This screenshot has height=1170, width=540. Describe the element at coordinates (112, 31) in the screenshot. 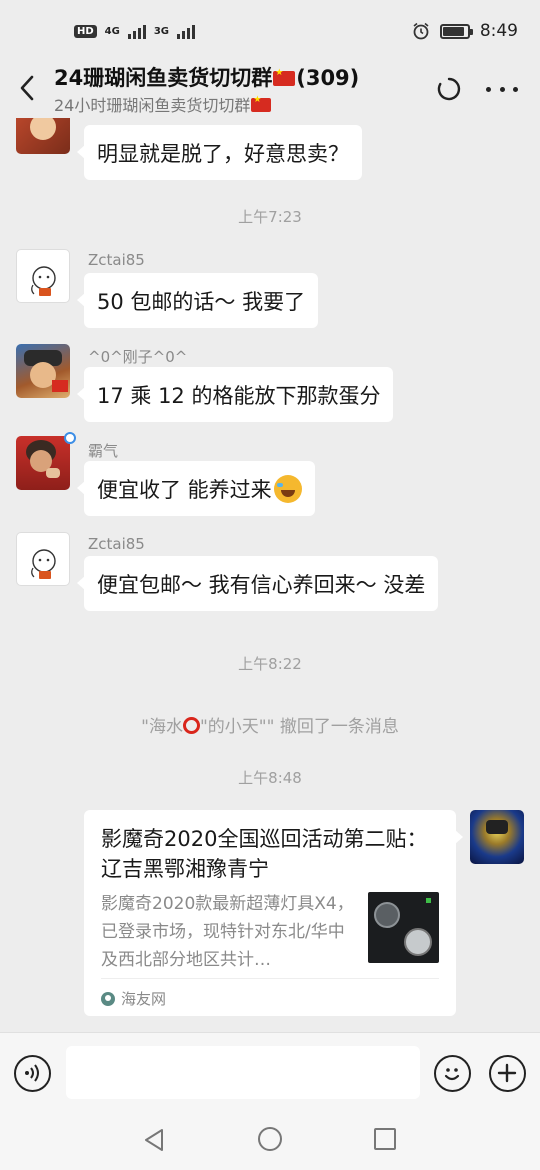

I see `network-4g-label: 4G` at that location.